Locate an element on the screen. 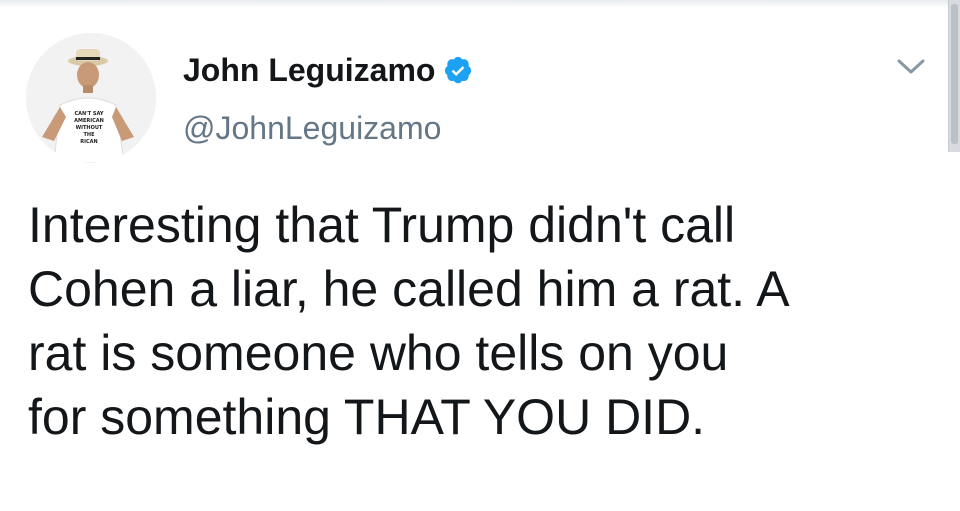  scrollbar-thumb is located at coordinates (954, 74).